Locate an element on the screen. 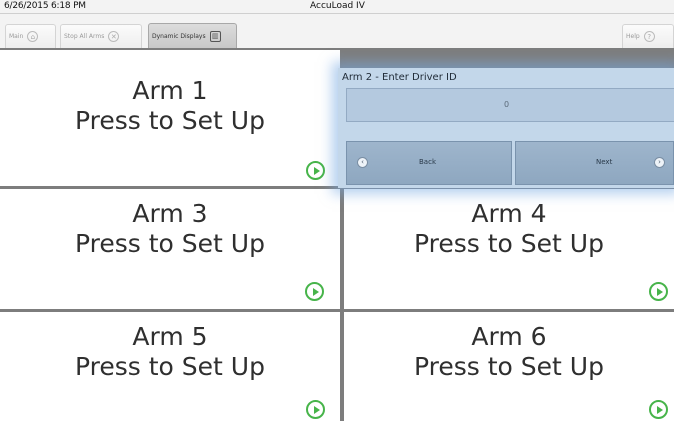 This screenshot has height=421, width=674. stop-all-arms-button: Stop All Arms ✕ is located at coordinates (101, 36).